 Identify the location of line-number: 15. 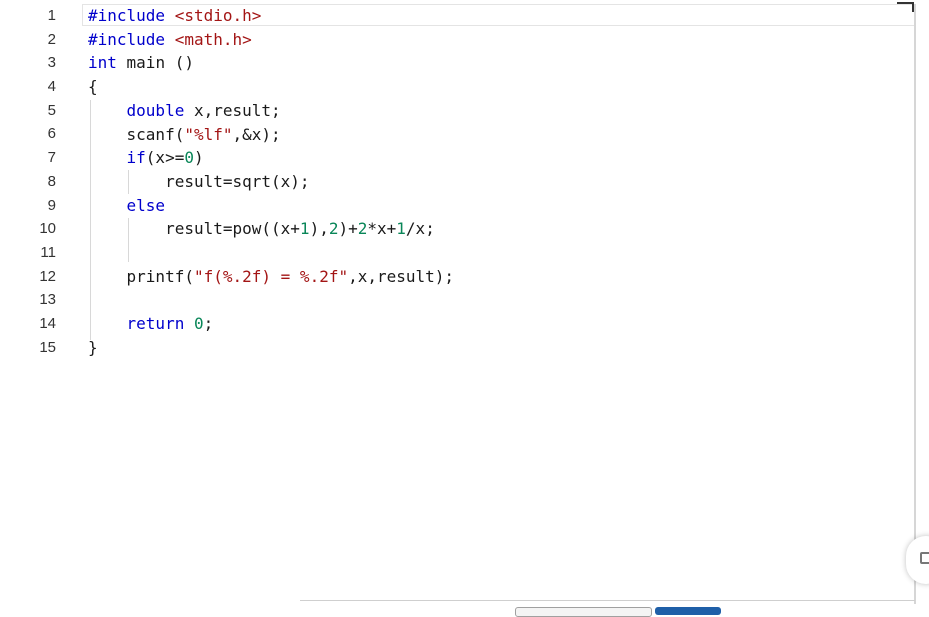
(47, 347).